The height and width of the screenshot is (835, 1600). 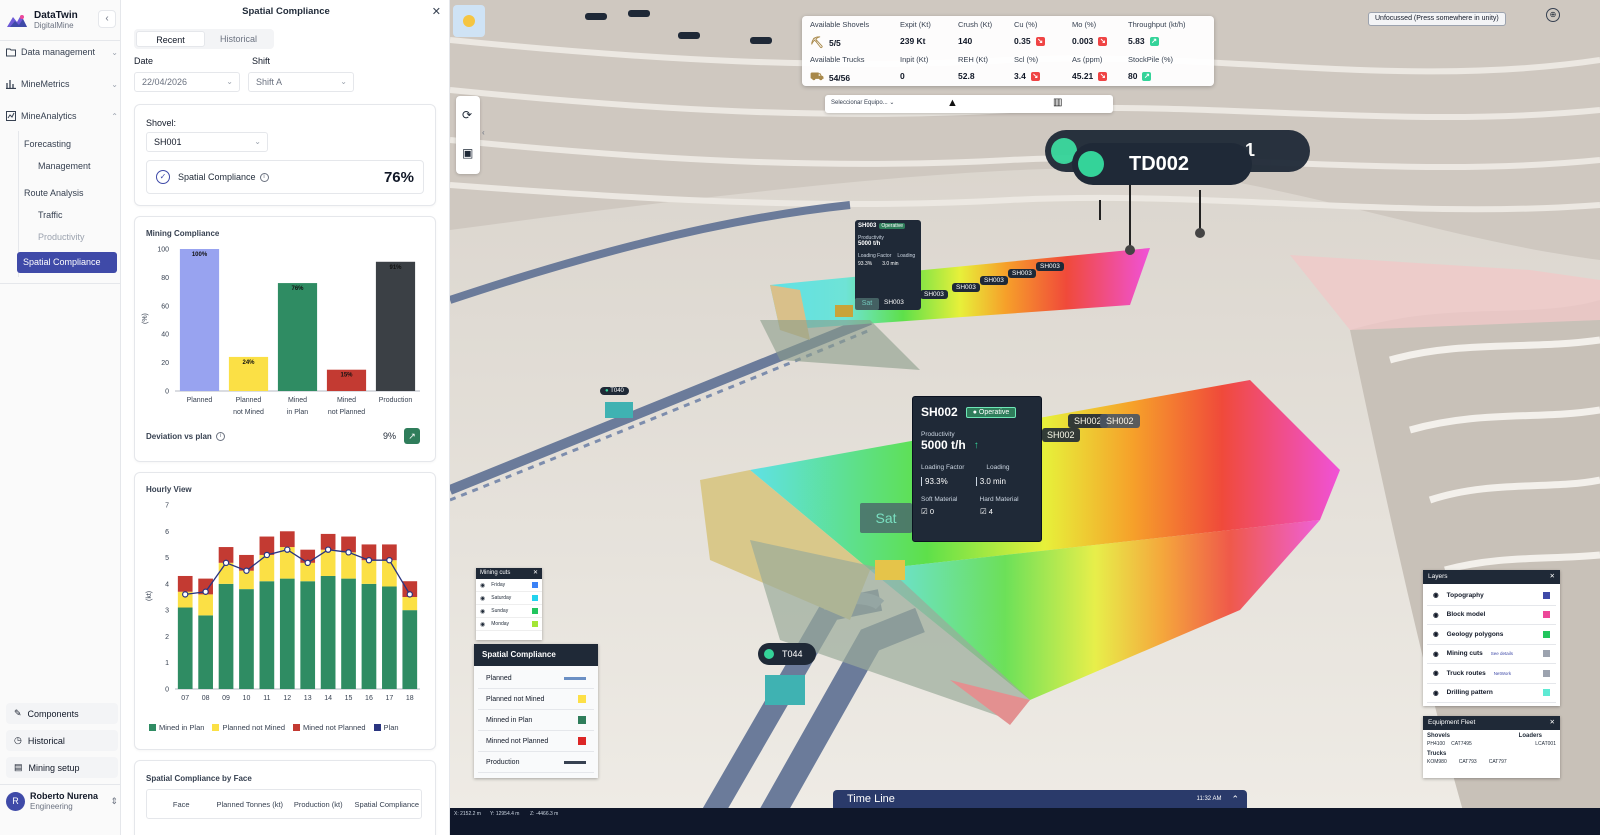 What do you see at coordinates (467, 115) in the screenshot?
I see `rotate-icon: ⟳` at bounding box center [467, 115].